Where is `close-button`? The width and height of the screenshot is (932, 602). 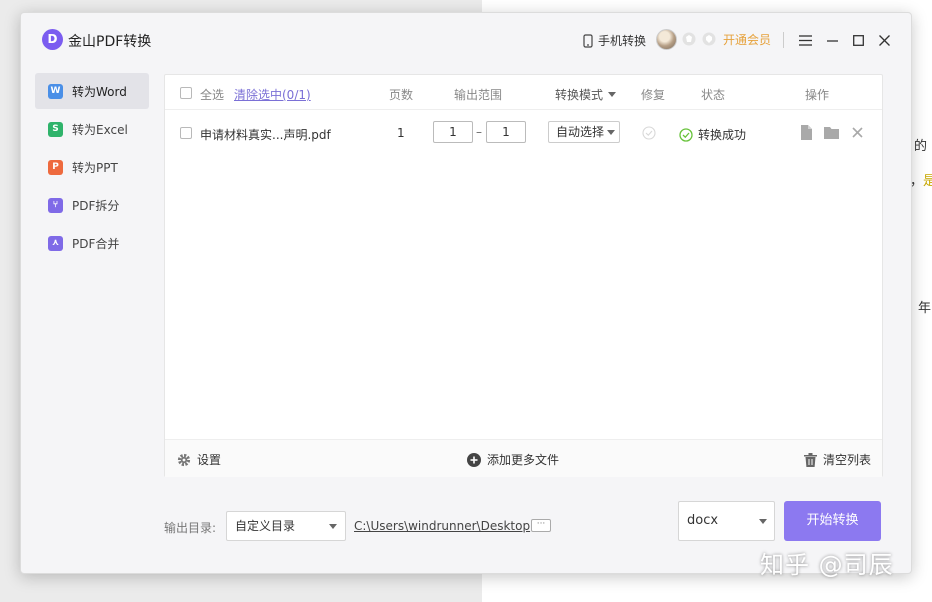 close-button is located at coordinates (884, 40).